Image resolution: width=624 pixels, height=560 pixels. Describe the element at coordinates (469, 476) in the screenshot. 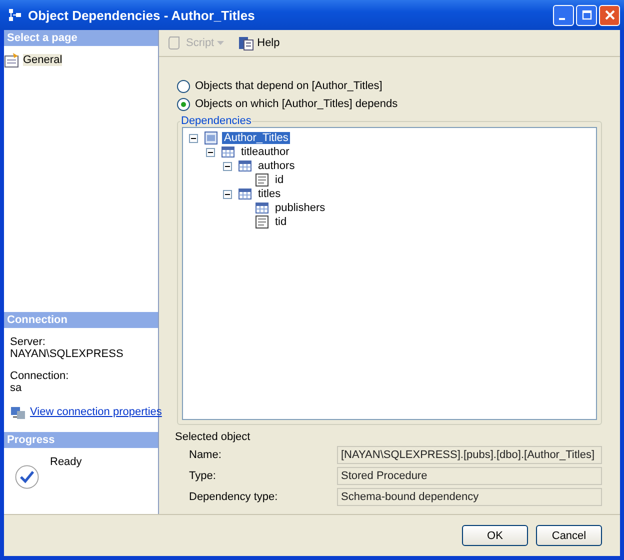

I see `readonly-field: Stored Procedure` at that location.